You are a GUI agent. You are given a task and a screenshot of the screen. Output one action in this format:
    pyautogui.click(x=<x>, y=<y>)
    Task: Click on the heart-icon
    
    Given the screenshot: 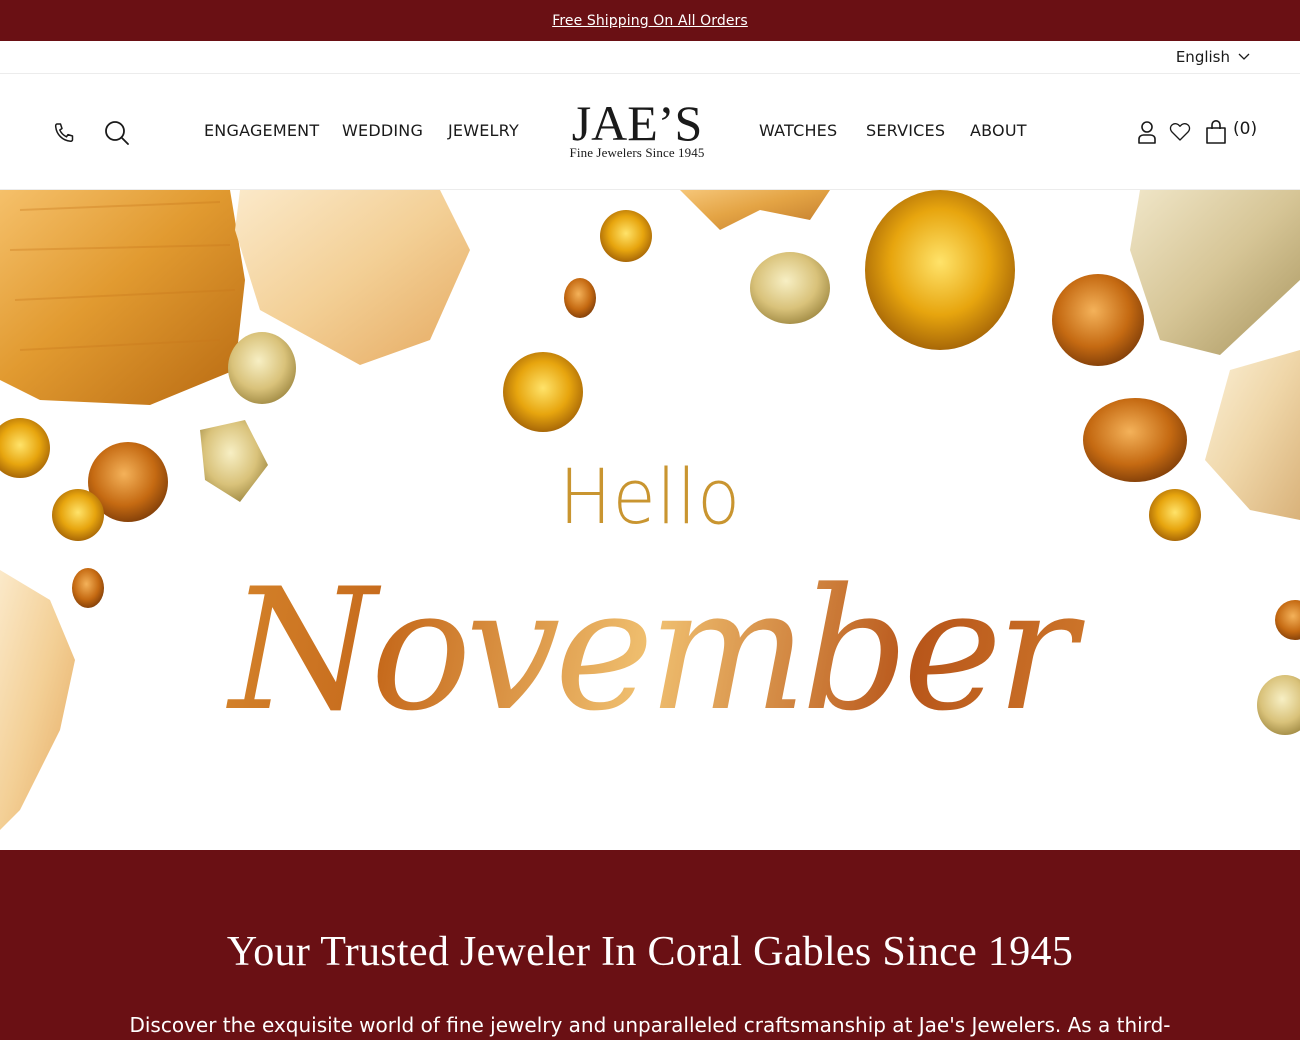 What is the action you would take?
    pyautogui.click(x=1180, y=132)
    